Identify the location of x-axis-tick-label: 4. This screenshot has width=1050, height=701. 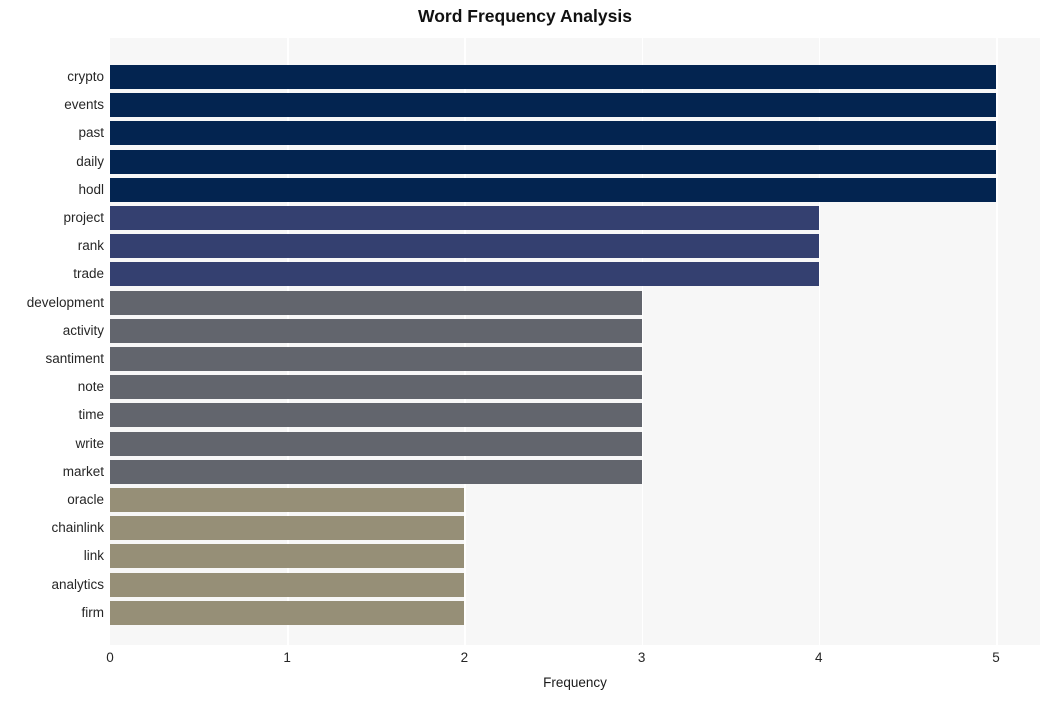
(819, 657).